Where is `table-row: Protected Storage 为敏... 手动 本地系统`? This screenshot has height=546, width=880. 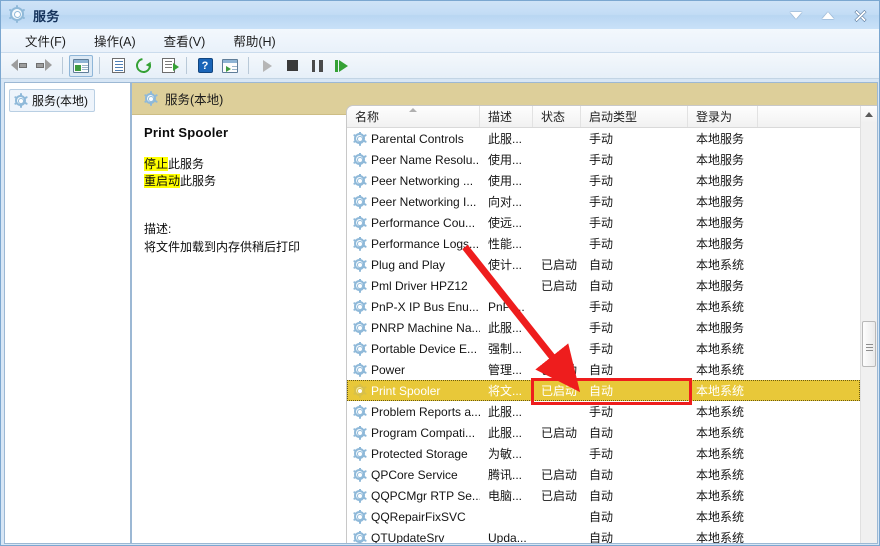 table-row: Protected Storage 为敏... 手动 本地系统 is located at coordinates (603, 453).